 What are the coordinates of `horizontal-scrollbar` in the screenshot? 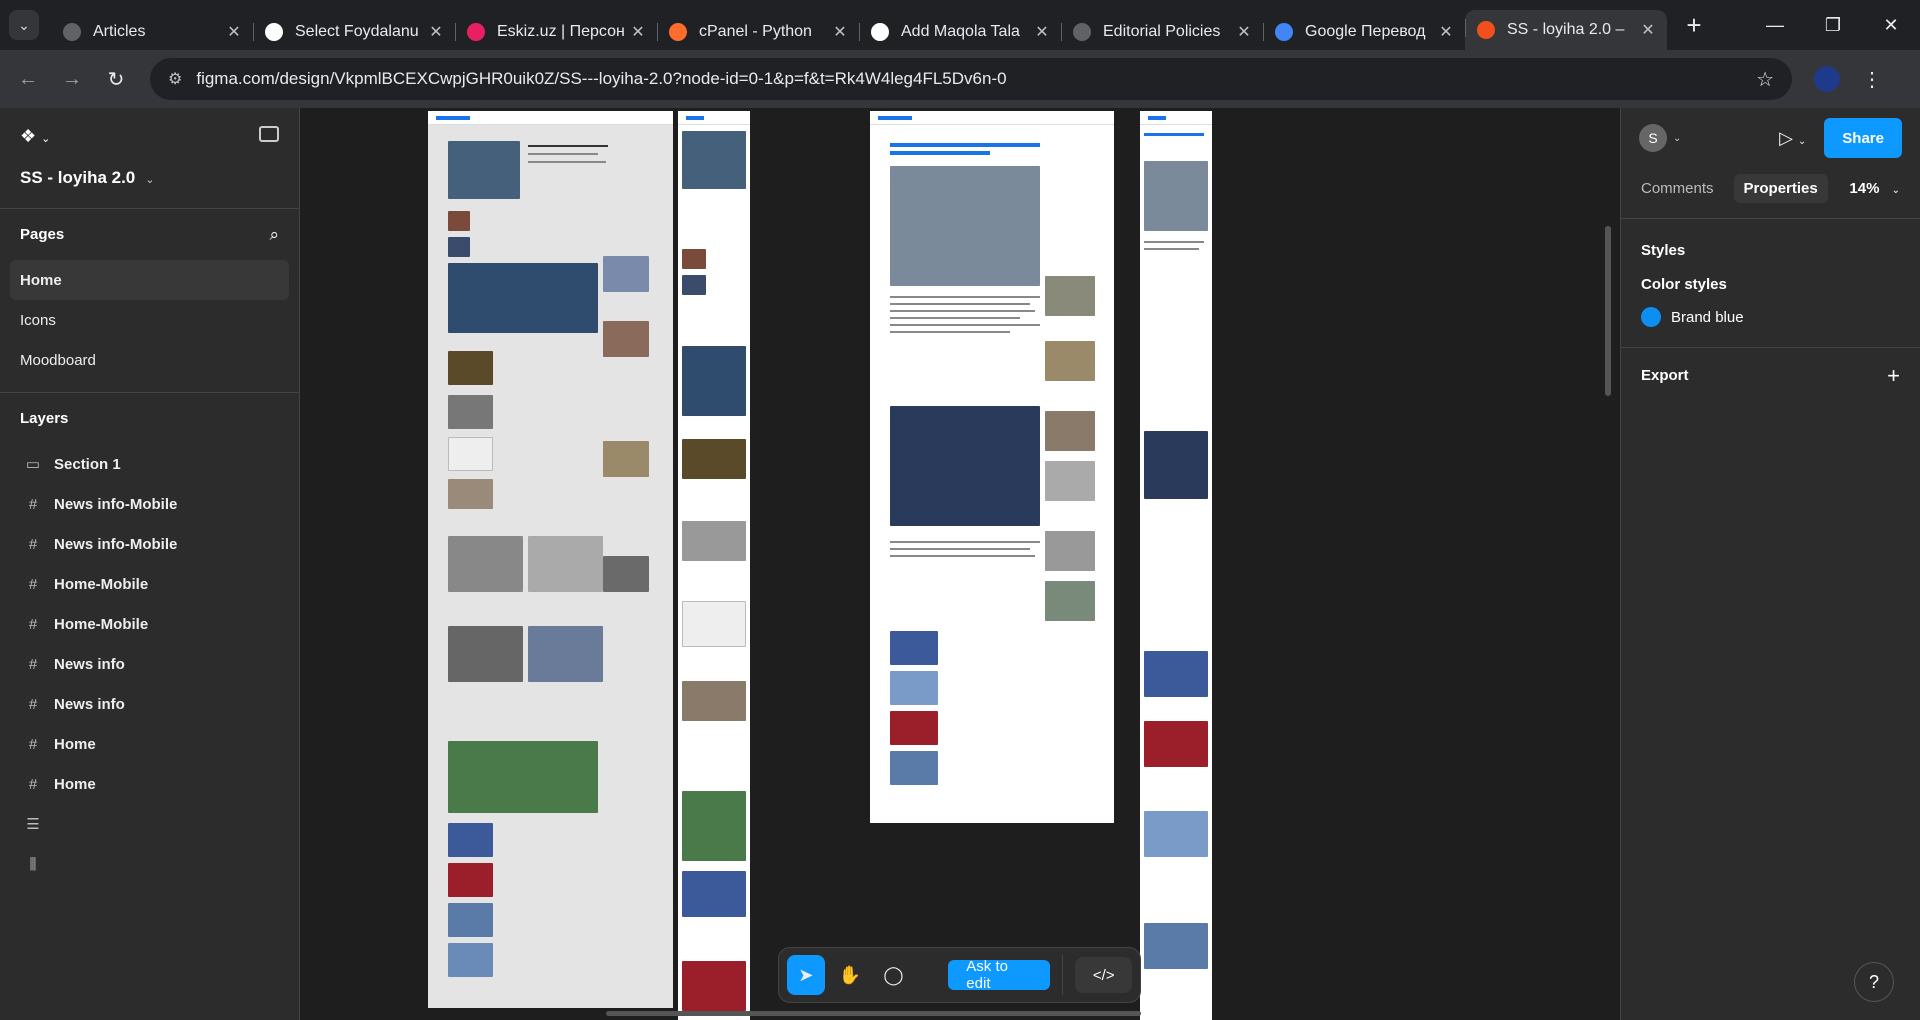 It's located at (873, 1013).